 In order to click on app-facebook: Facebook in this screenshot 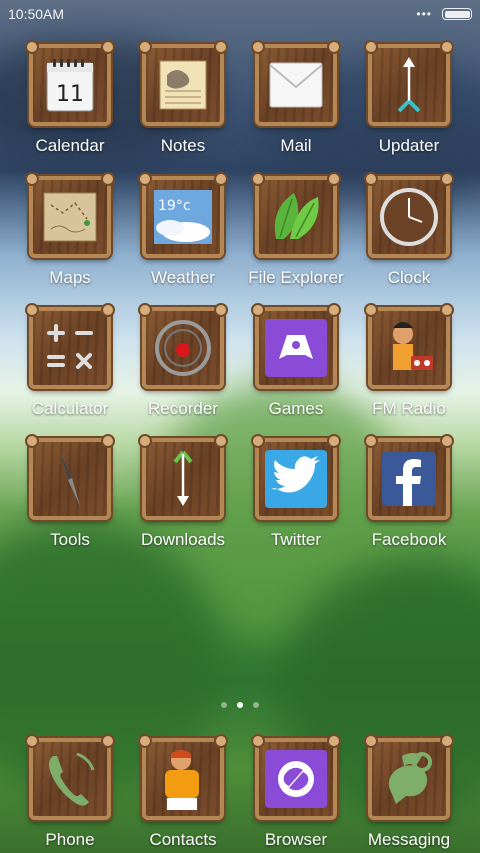, I will do `click(409, 492)`.